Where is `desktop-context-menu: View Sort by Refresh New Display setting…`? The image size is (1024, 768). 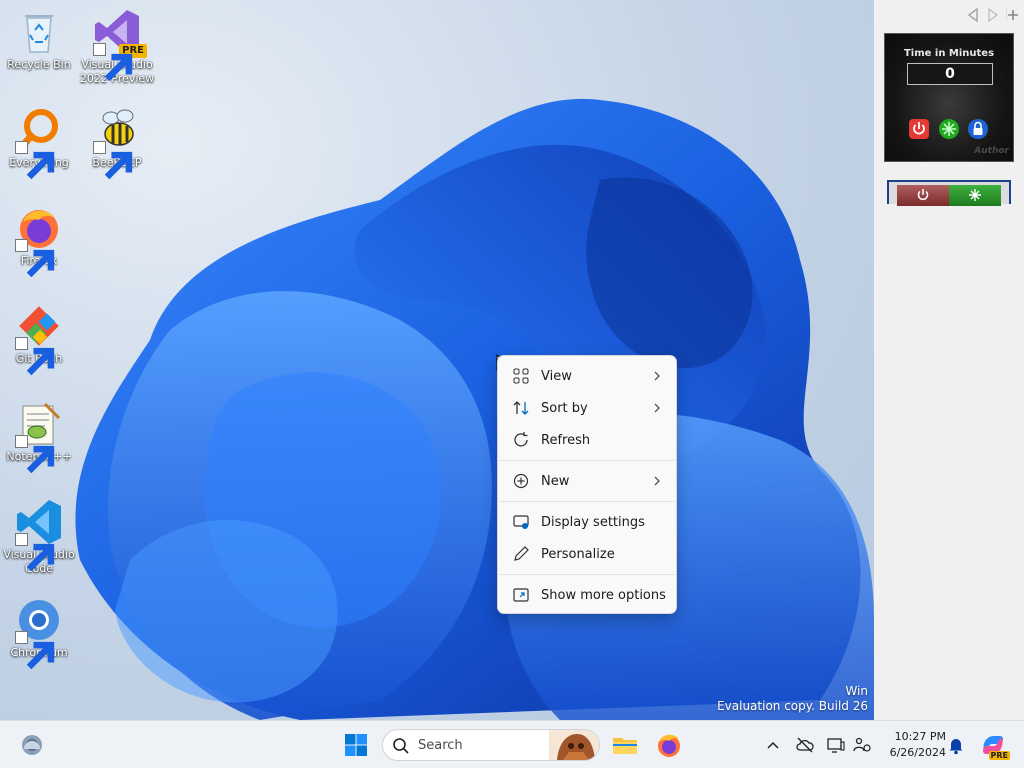 desktop-context-menu: View Sort by Refresh New Display setting… is located at coordinates (587, 484).